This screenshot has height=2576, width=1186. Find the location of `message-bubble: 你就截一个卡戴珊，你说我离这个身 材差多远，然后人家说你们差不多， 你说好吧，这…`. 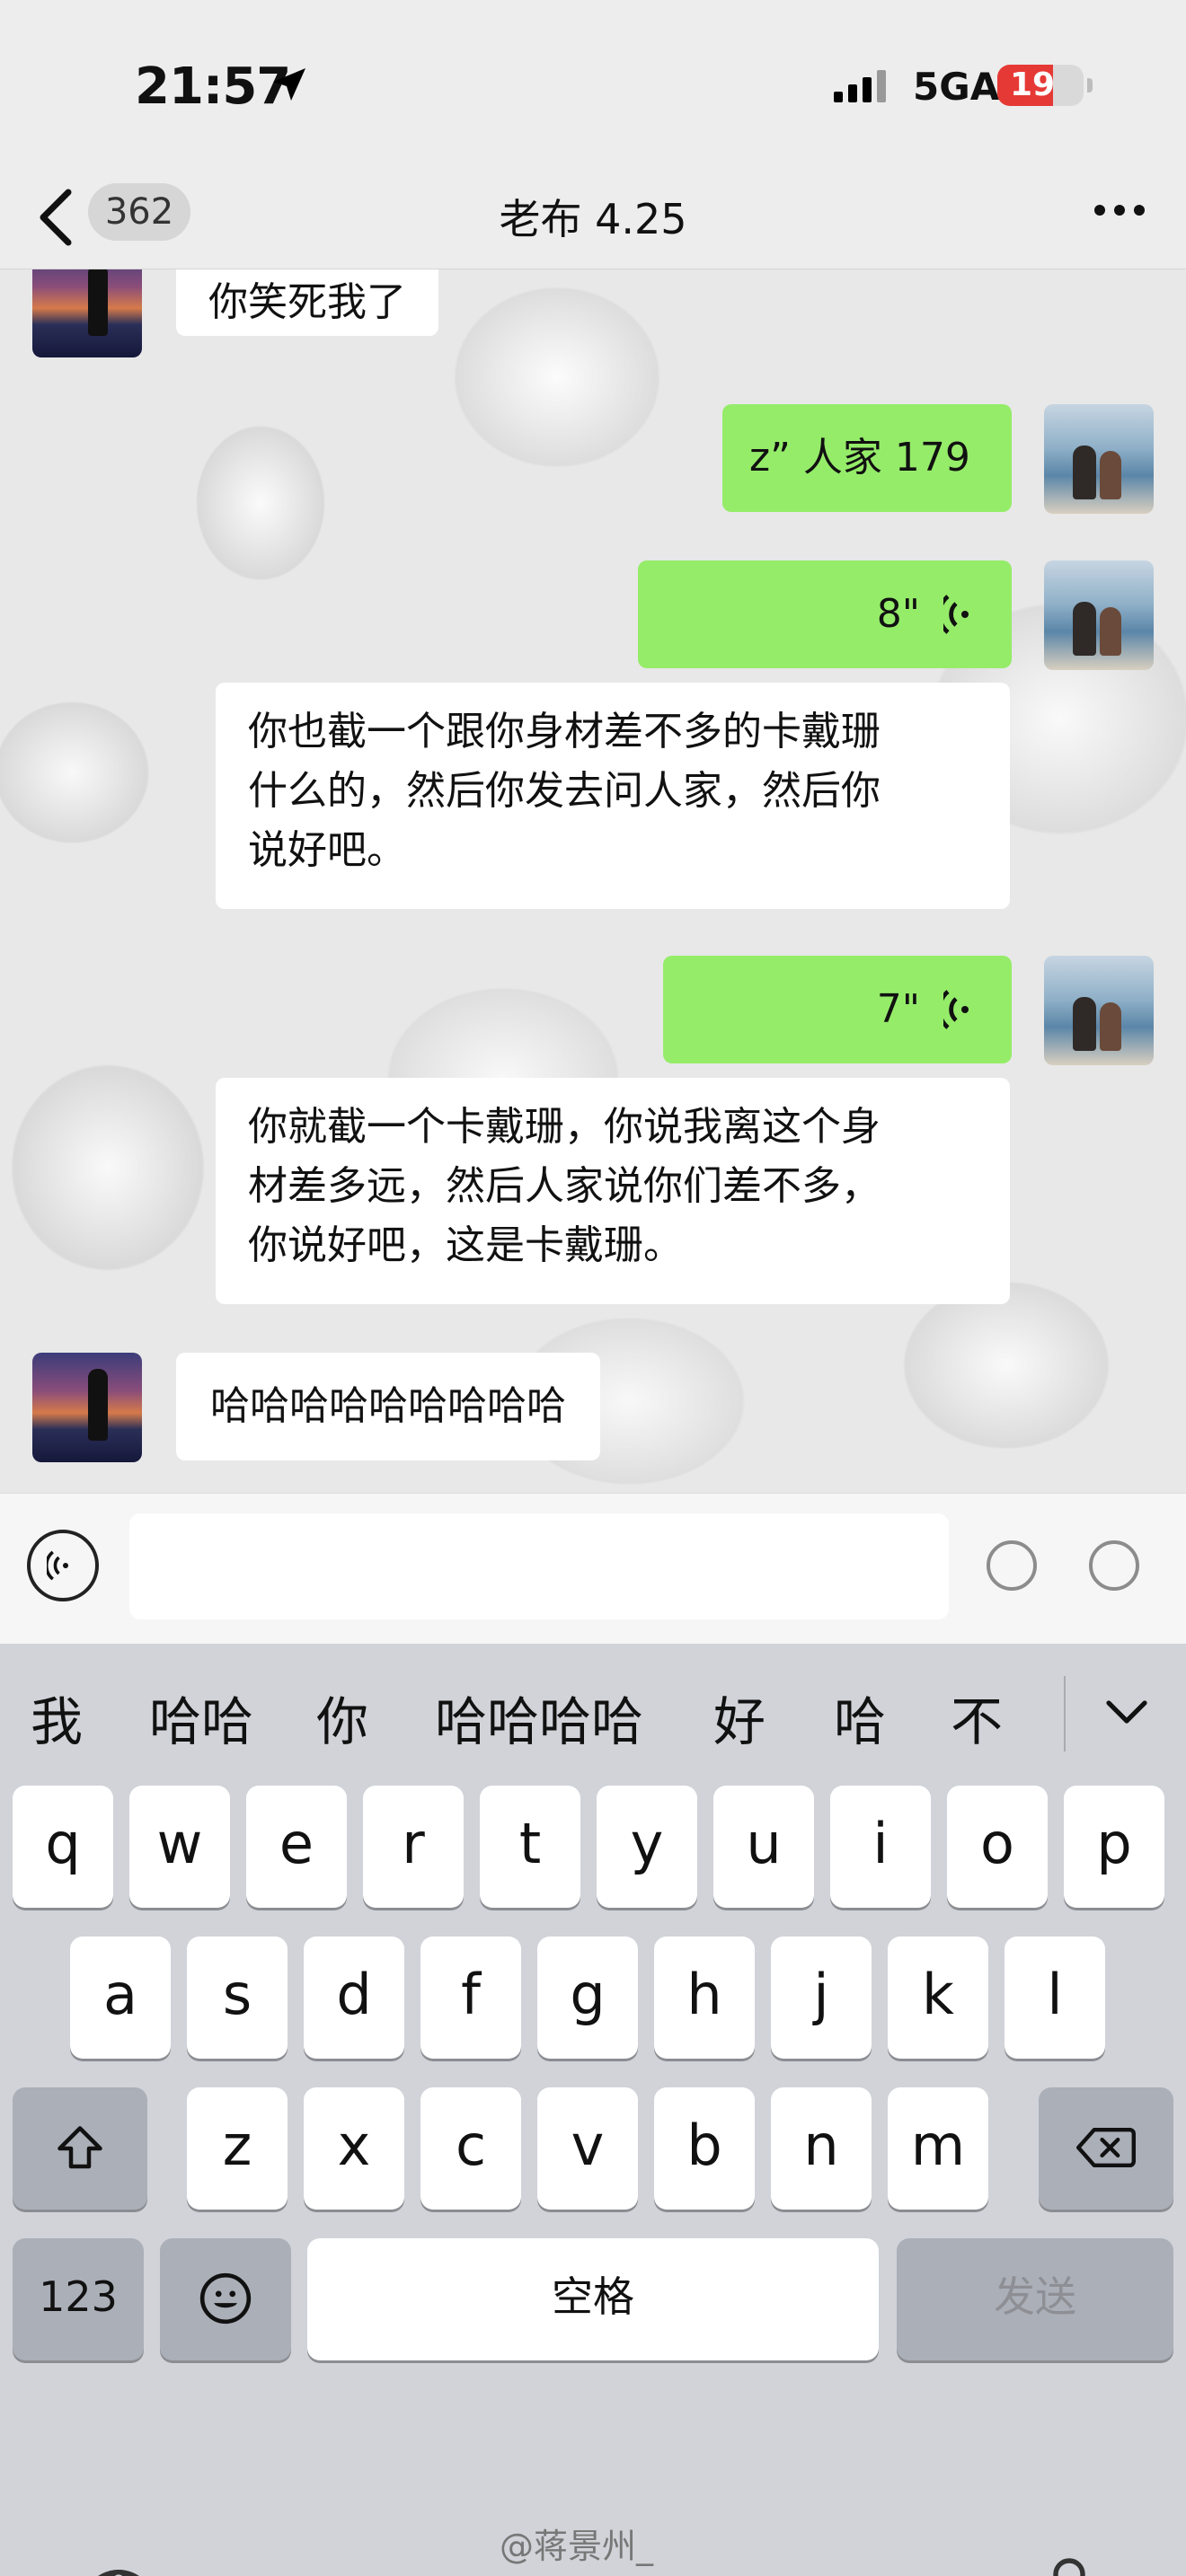

message-bubble: 你就截一个卡戴珊，你说我离这个身 材差多远，然后人家说你们差不多， 你说好吧，这… is located at coordinates (613, 1191).